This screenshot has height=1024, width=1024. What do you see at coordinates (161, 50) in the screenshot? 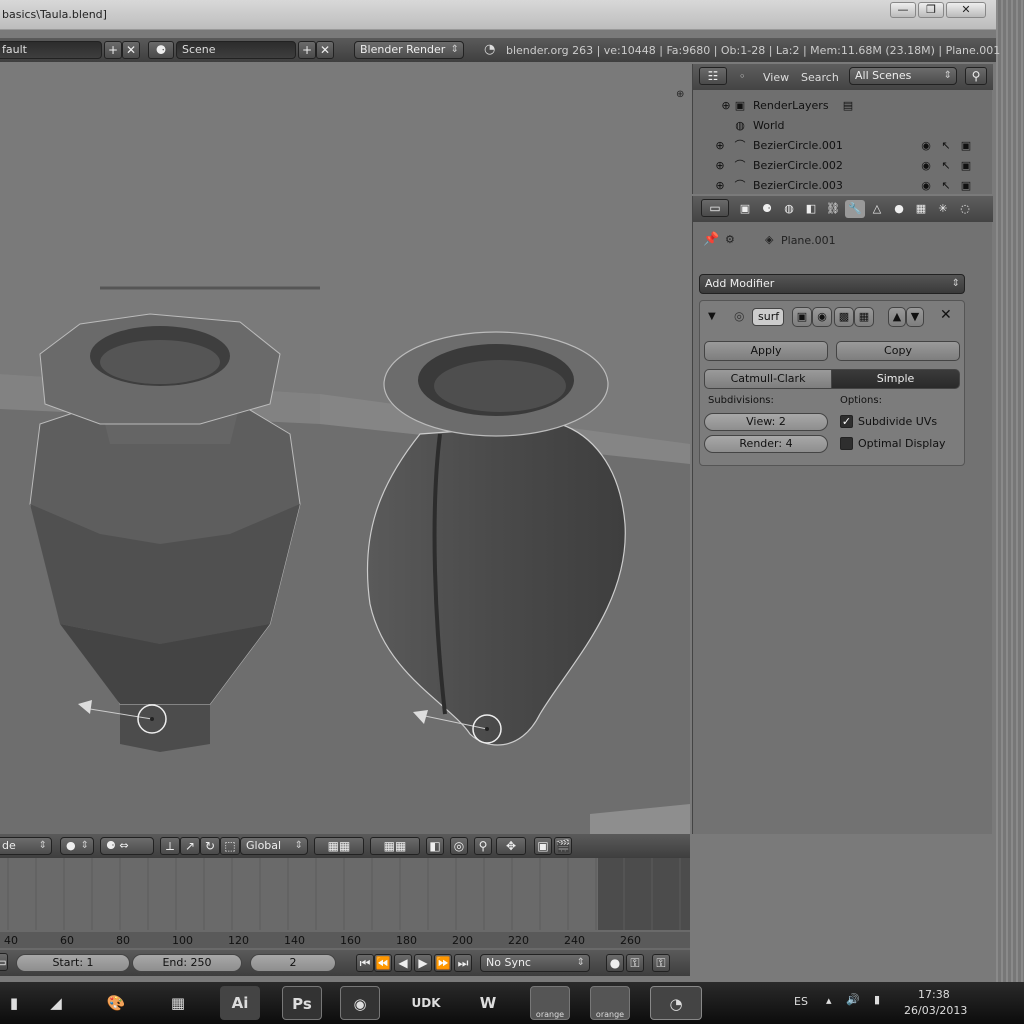
I see `scene-icon: ⚈` at bounding box center [161, 50].